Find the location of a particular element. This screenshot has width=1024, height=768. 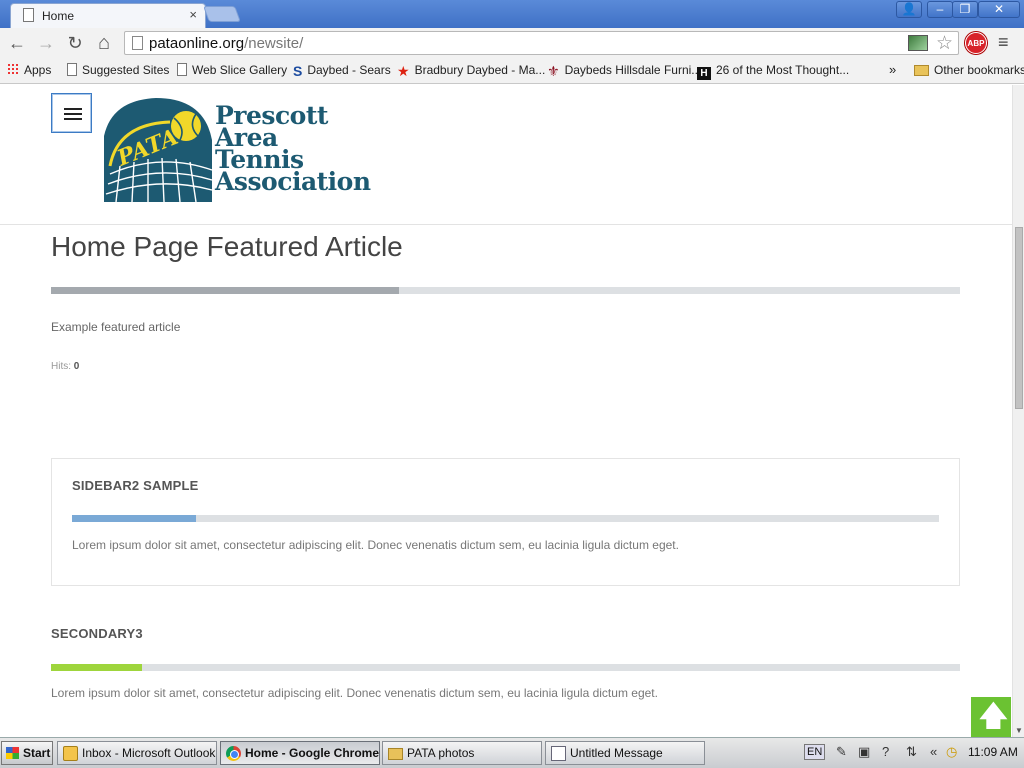

help-icon: ? is located at coordinates (885, 751).